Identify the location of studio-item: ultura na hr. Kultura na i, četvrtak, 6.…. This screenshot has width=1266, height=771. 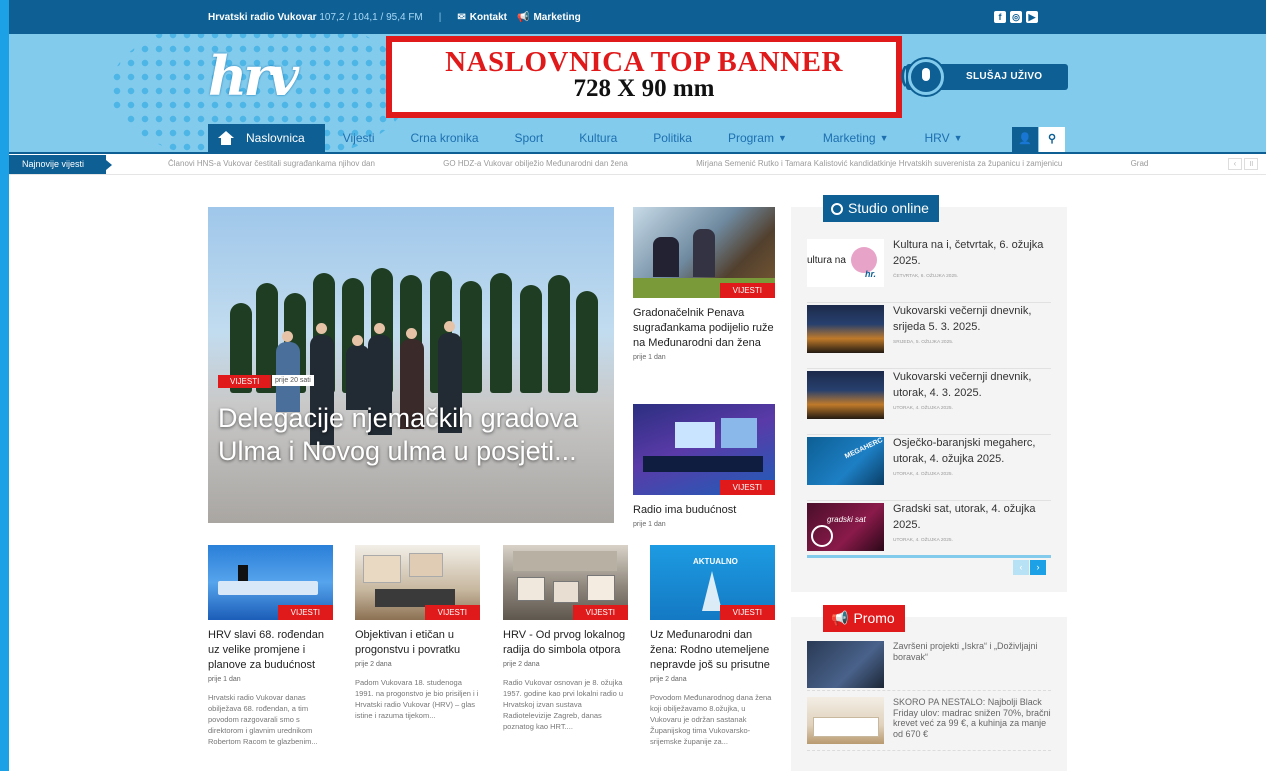
(929, 270).